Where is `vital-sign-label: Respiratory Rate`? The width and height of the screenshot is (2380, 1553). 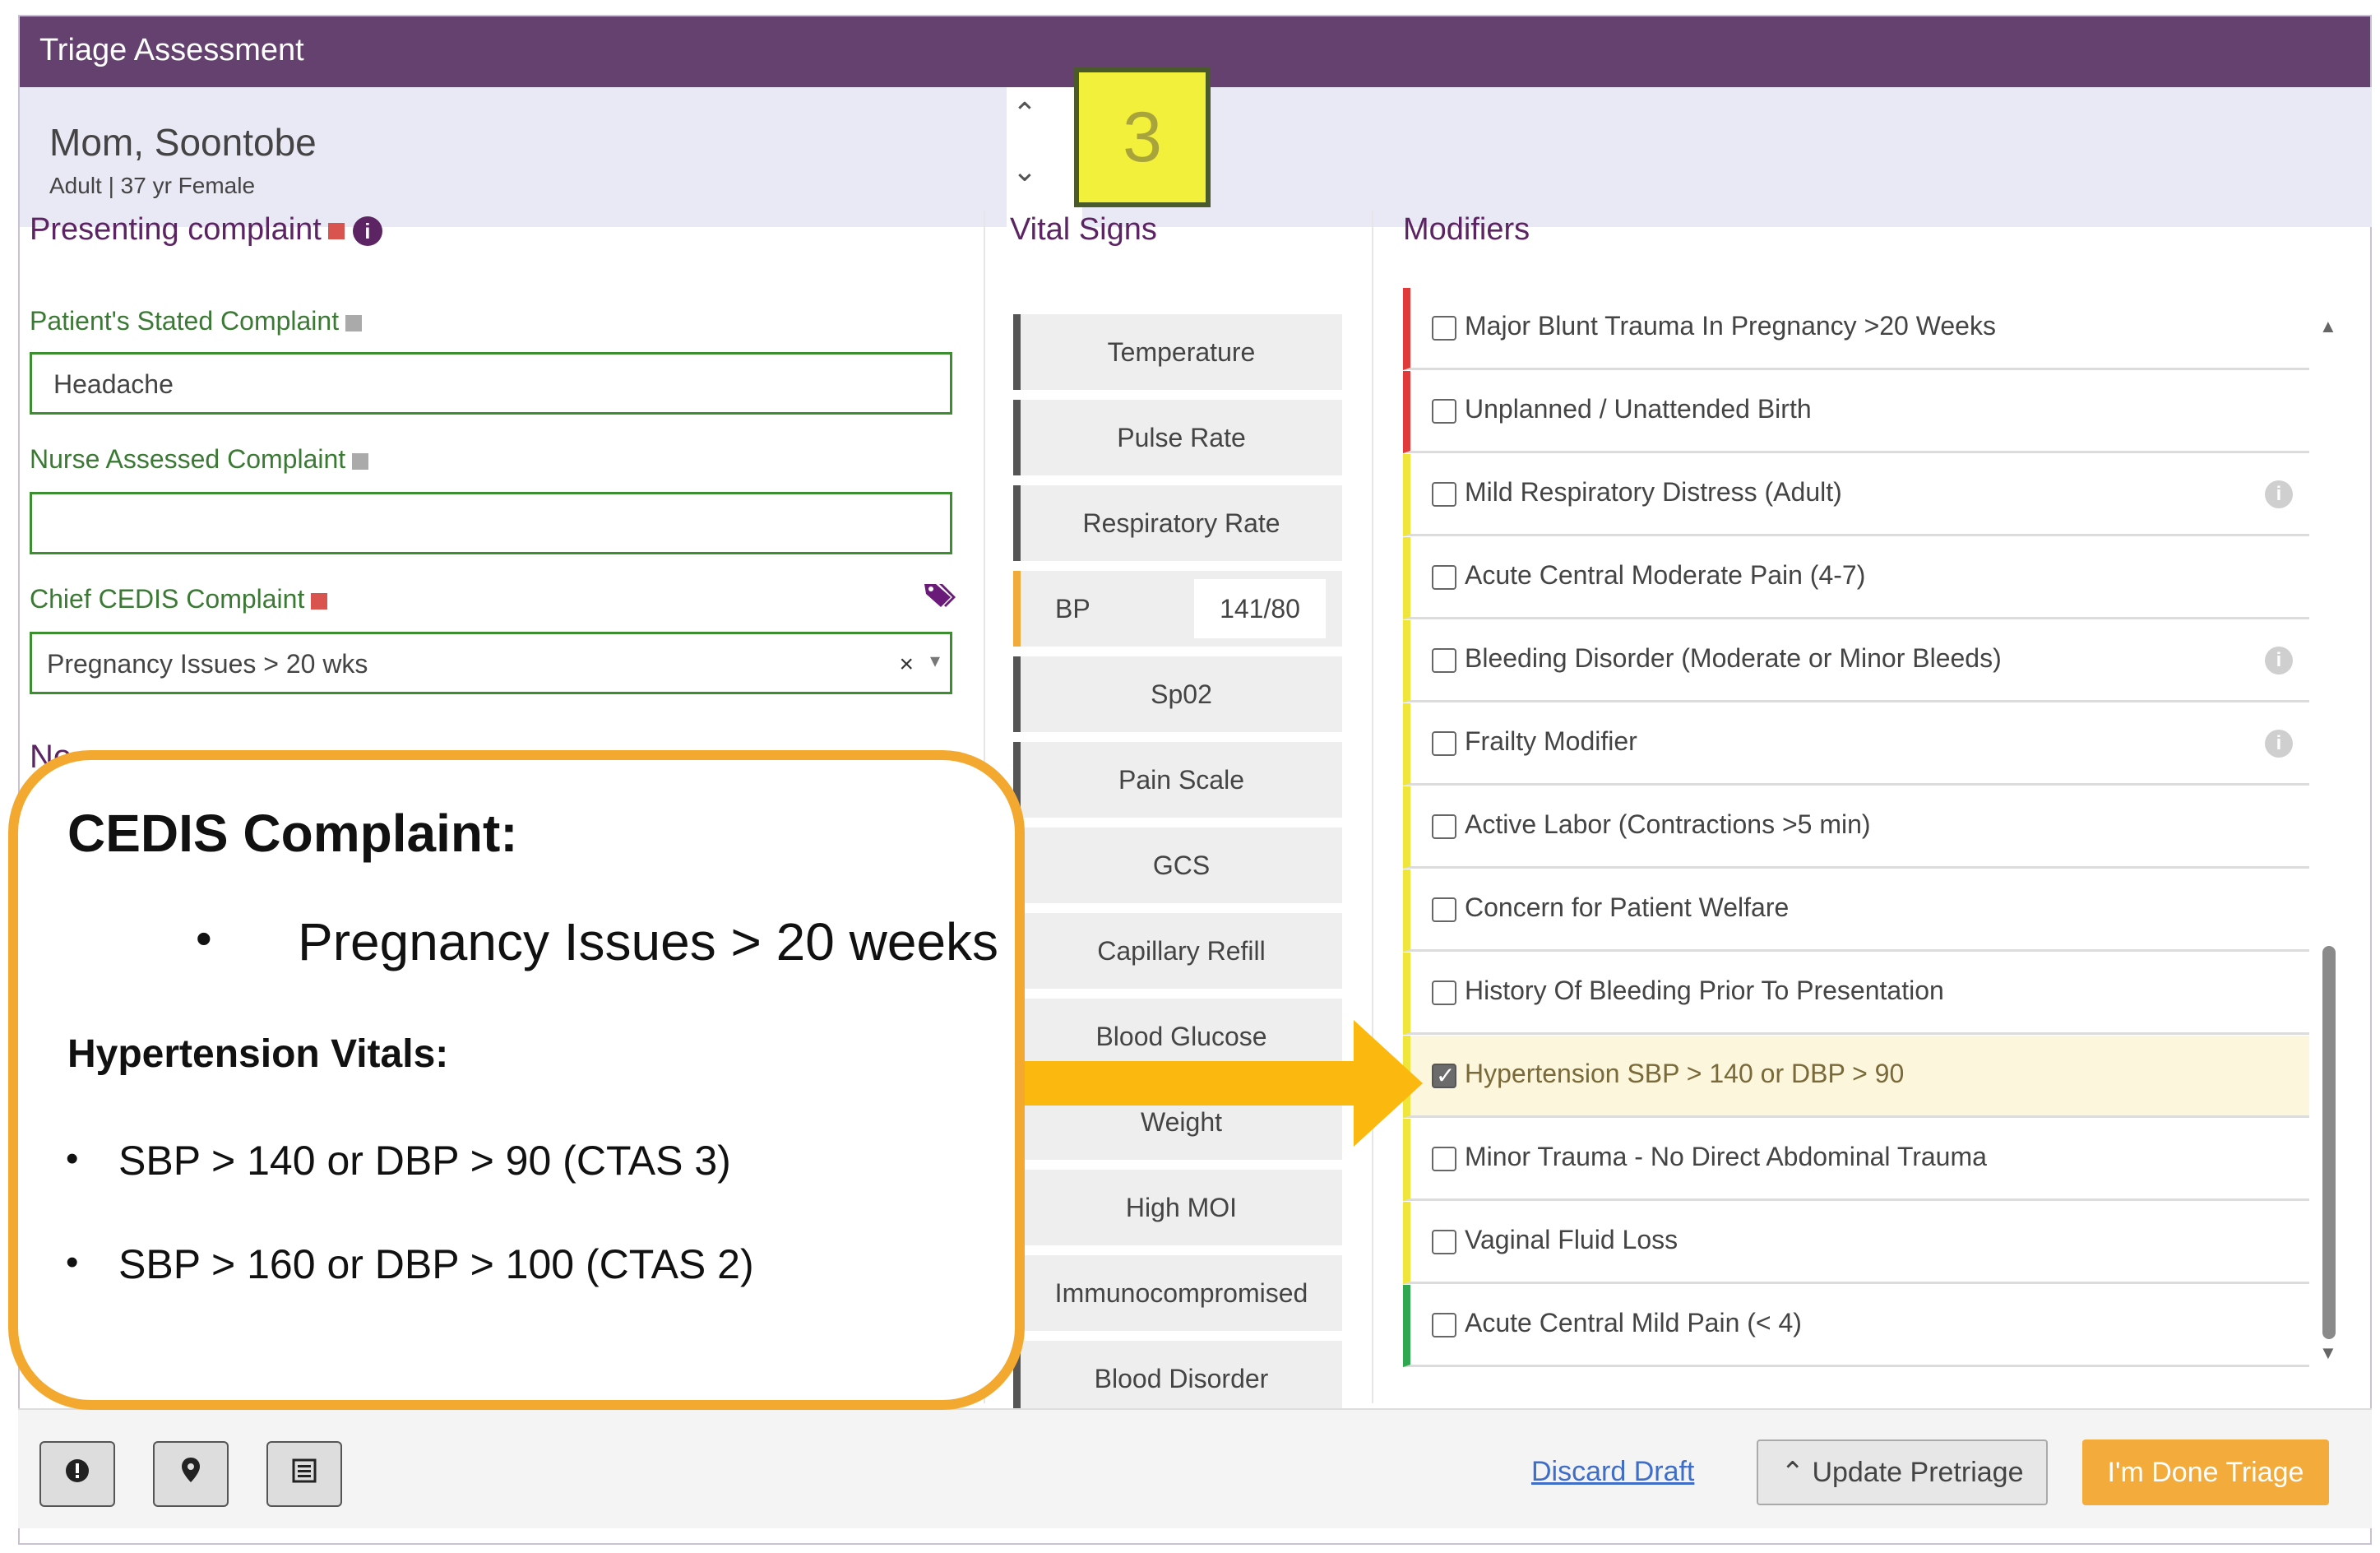
vital-sign-label: Respiratory Rate is located at coordinates (1181, 523).